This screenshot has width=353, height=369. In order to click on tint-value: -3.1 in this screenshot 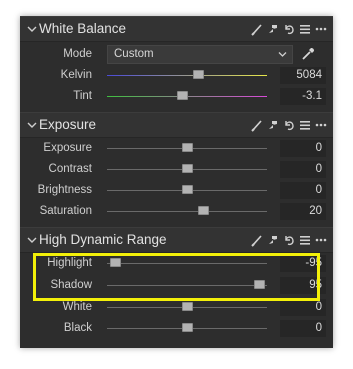, I will do `click(303, 96)`.